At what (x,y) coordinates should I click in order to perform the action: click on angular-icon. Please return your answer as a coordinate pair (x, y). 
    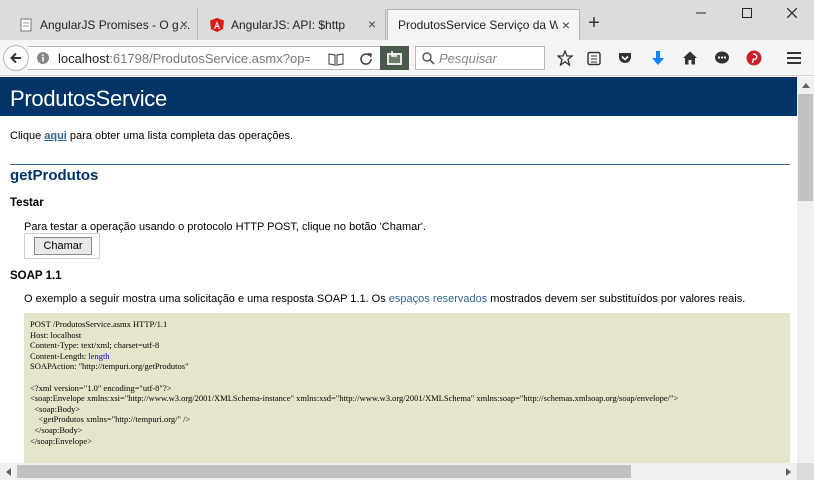
    Looking at the image, I should click on (217, 24).